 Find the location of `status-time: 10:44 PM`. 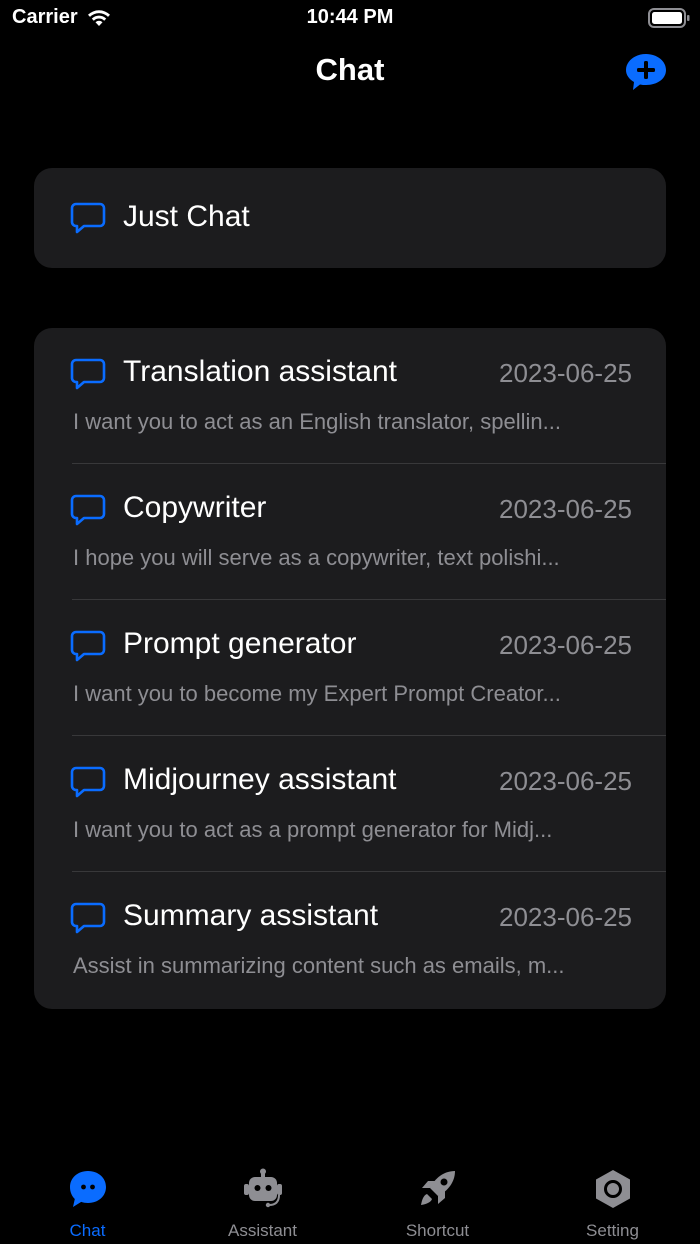

status-time: 10:44 PM is located at coordinates (350, 17).